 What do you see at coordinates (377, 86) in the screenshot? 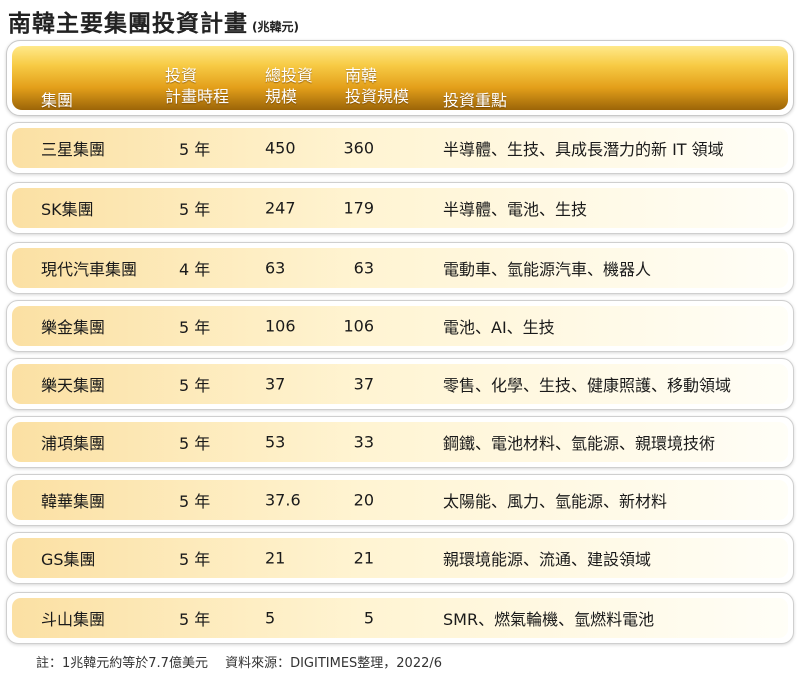
I see `header-korea: 南韓 投資規模` at bounding box center [377, 86].